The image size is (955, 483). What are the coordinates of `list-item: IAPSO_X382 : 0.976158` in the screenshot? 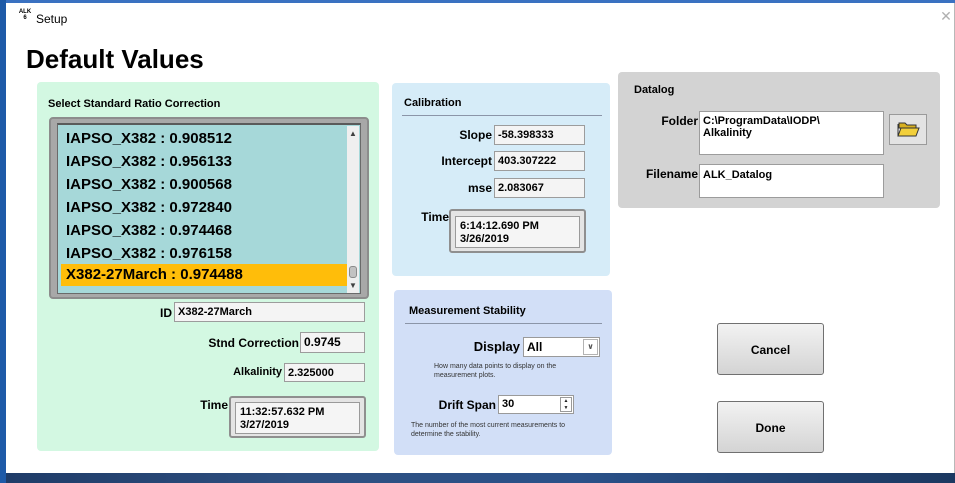 It's located at (206, 254).